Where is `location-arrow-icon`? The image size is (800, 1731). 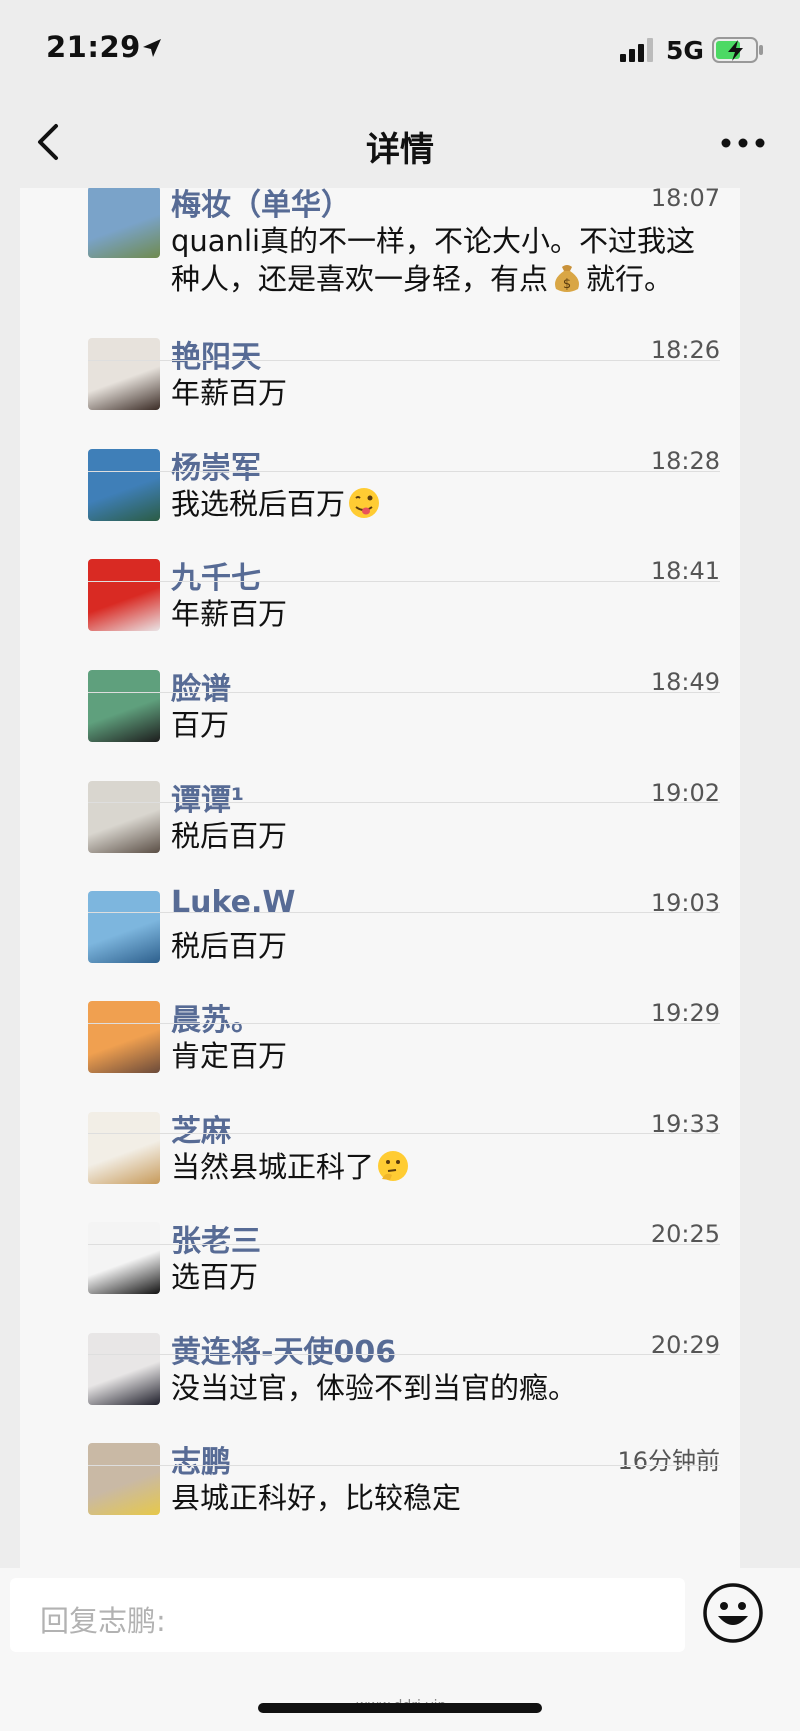 location-arrow-icon is located at coordinates (152, 48).